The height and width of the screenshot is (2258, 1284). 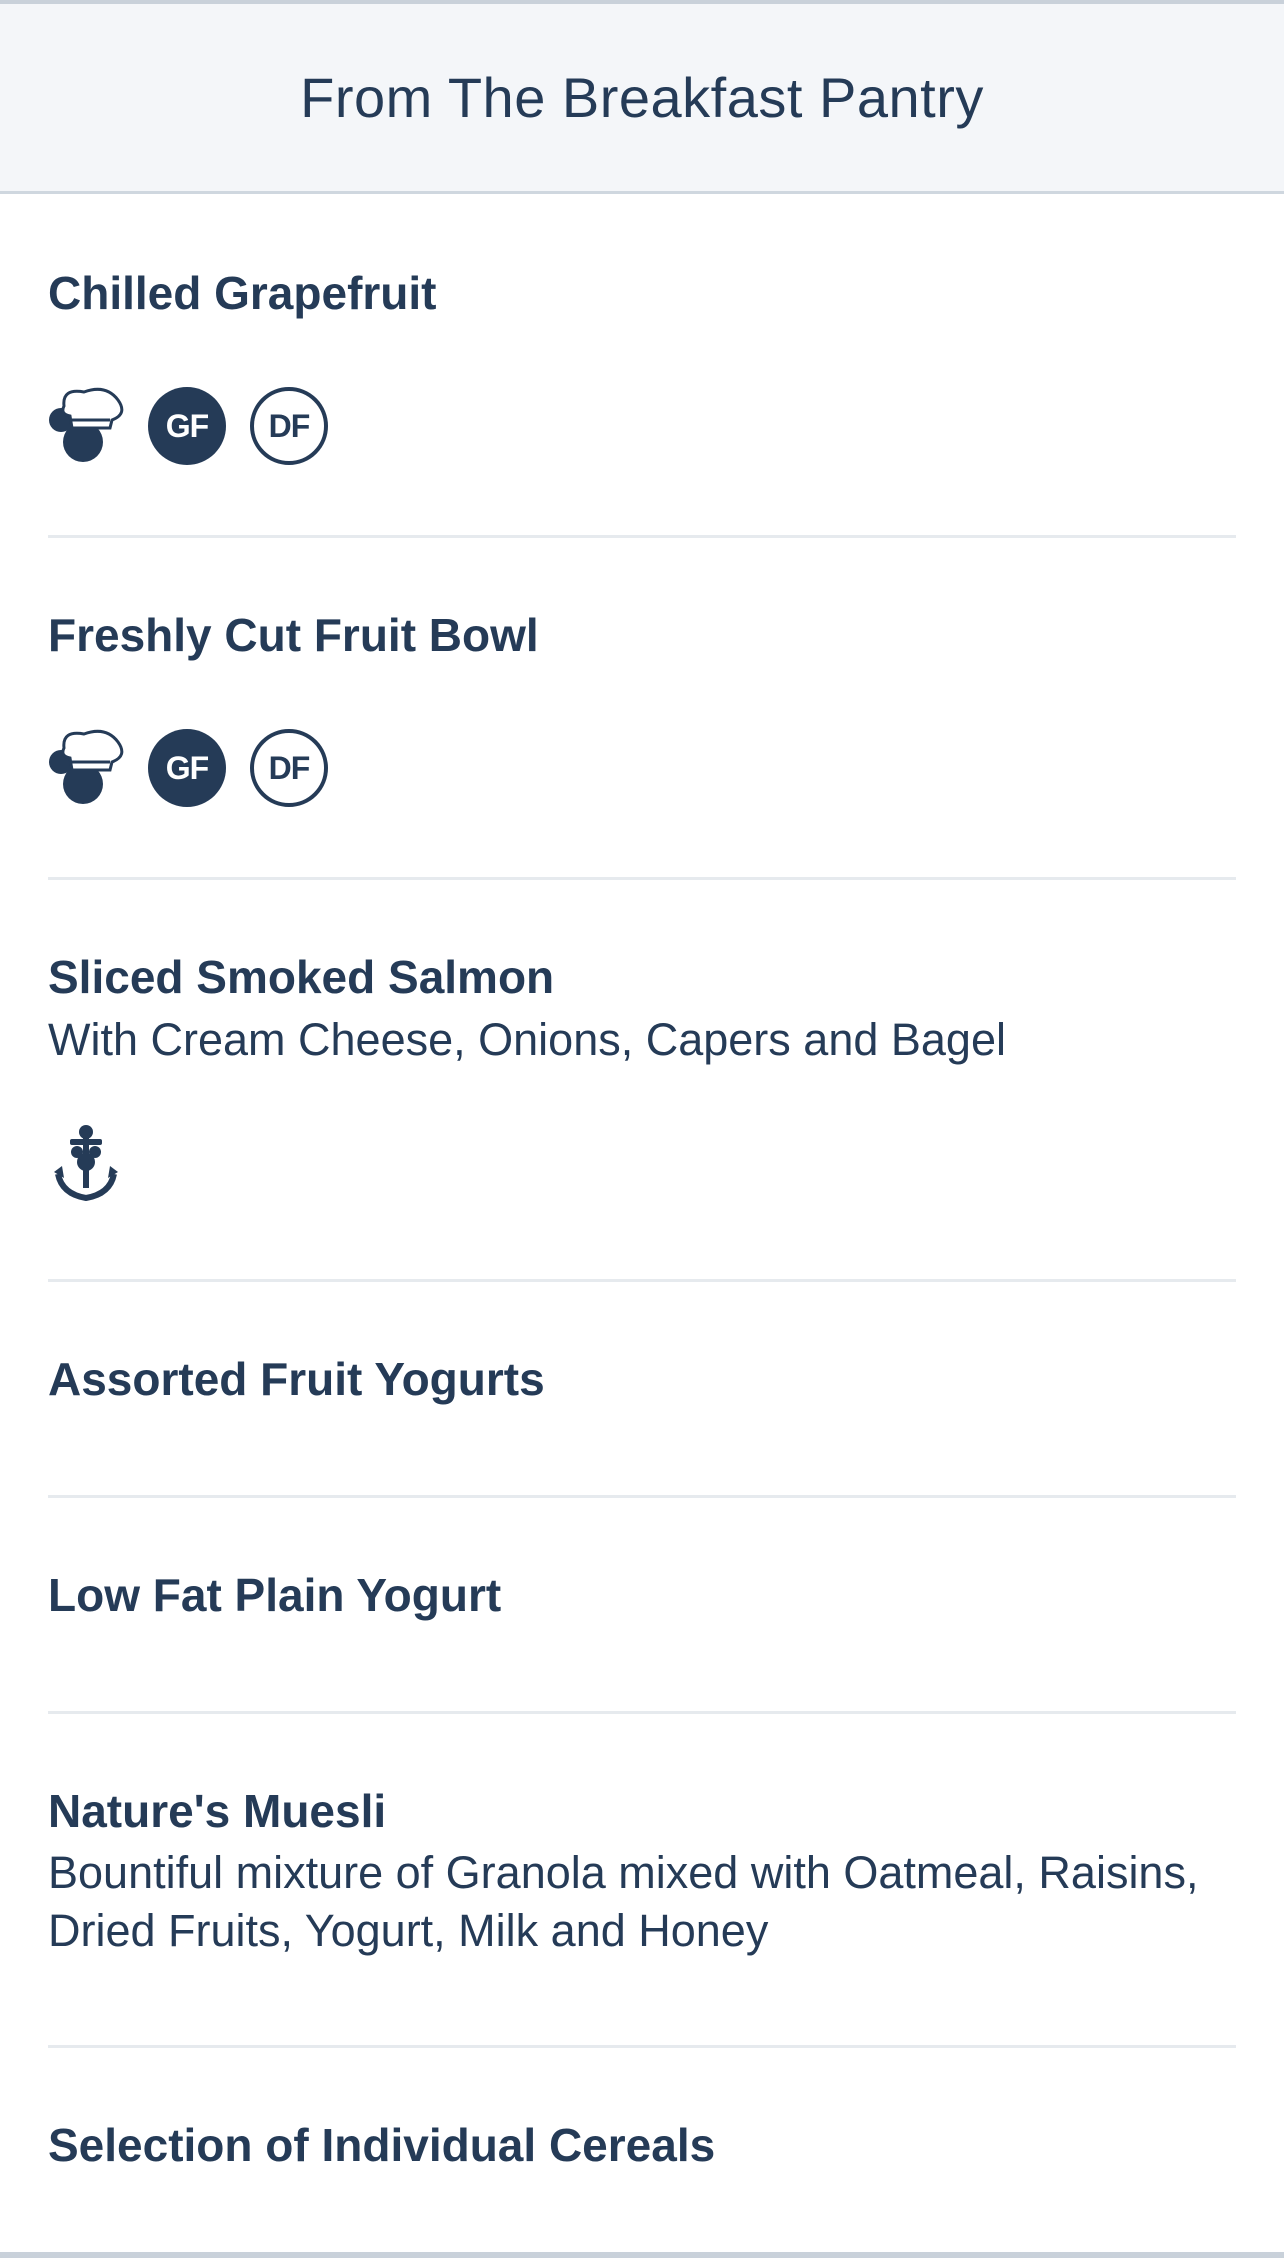 I want to click on menu-item: Selection of Individual Cereals, so click(x=642, y=2148).